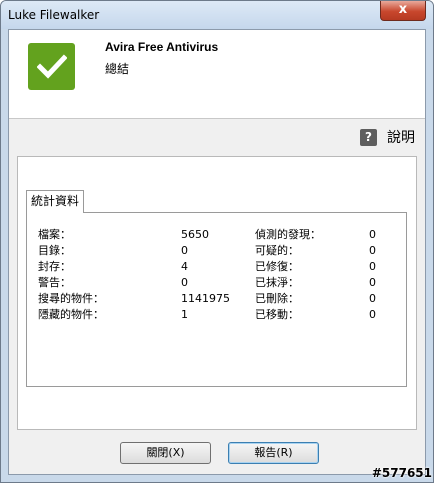 Image resolution: width=434 pixels, height=483 pixels. I want to click on close-icon: x, so click(403, 9).